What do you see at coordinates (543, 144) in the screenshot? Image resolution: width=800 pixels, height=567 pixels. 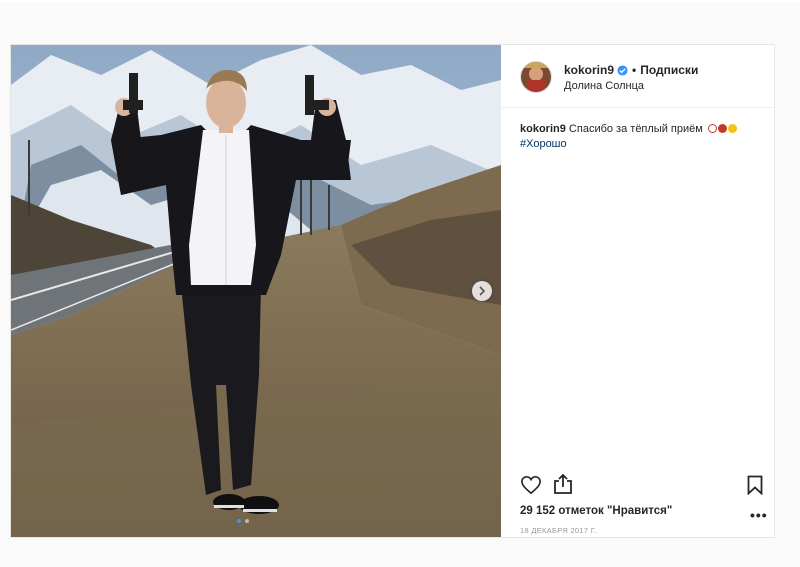 I see `hashtag-link: #Хорошо` at bounding box center [543, 144].